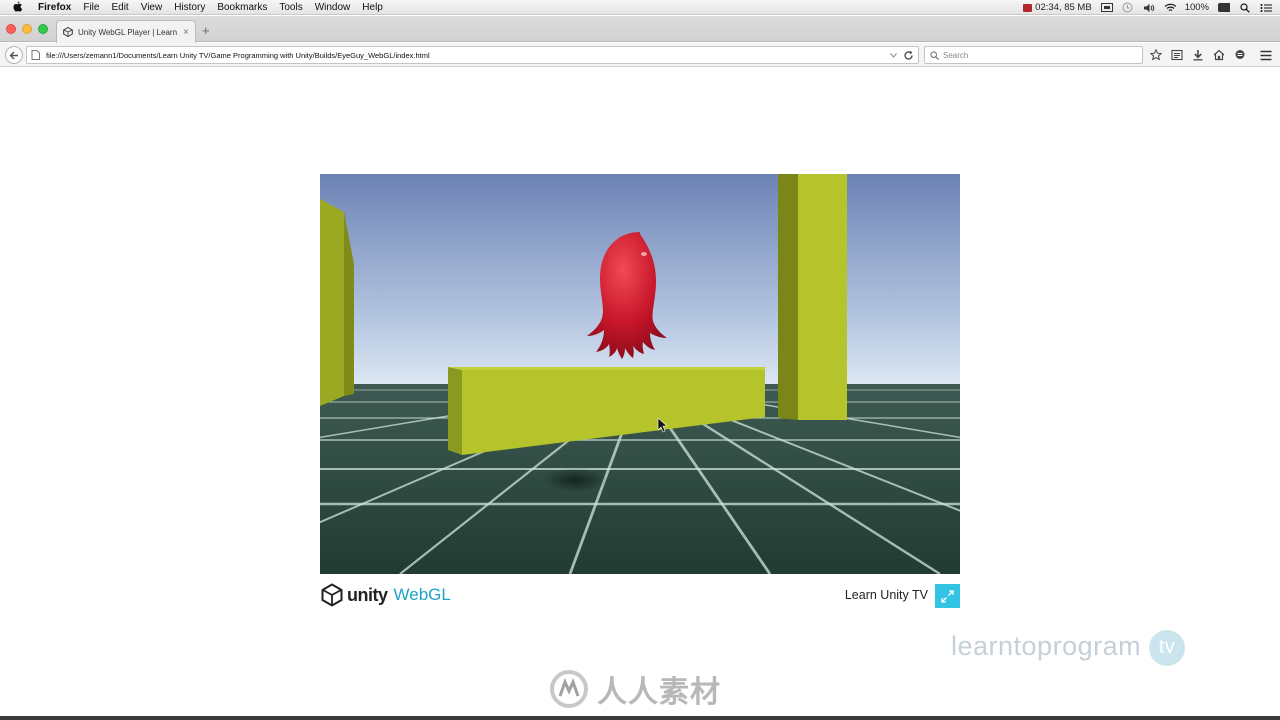 Image resolution: width=1280 pixels, height=720 pixels. What do you see at coordinates (367, 594) in the screenshot?
I see `unity-wordmark: unity` at bounding box center [367, 594].